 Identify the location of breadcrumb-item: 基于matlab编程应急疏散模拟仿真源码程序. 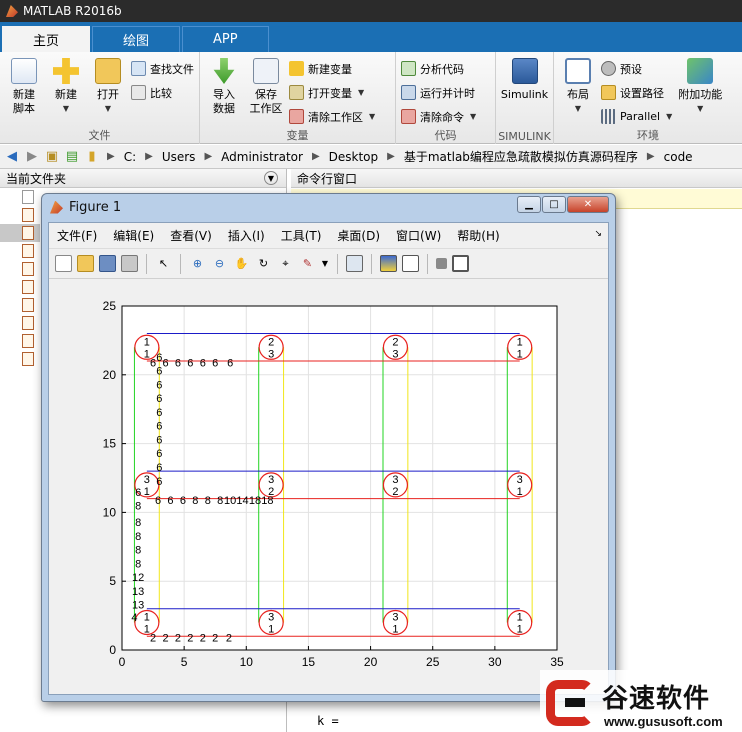
(521, 156).